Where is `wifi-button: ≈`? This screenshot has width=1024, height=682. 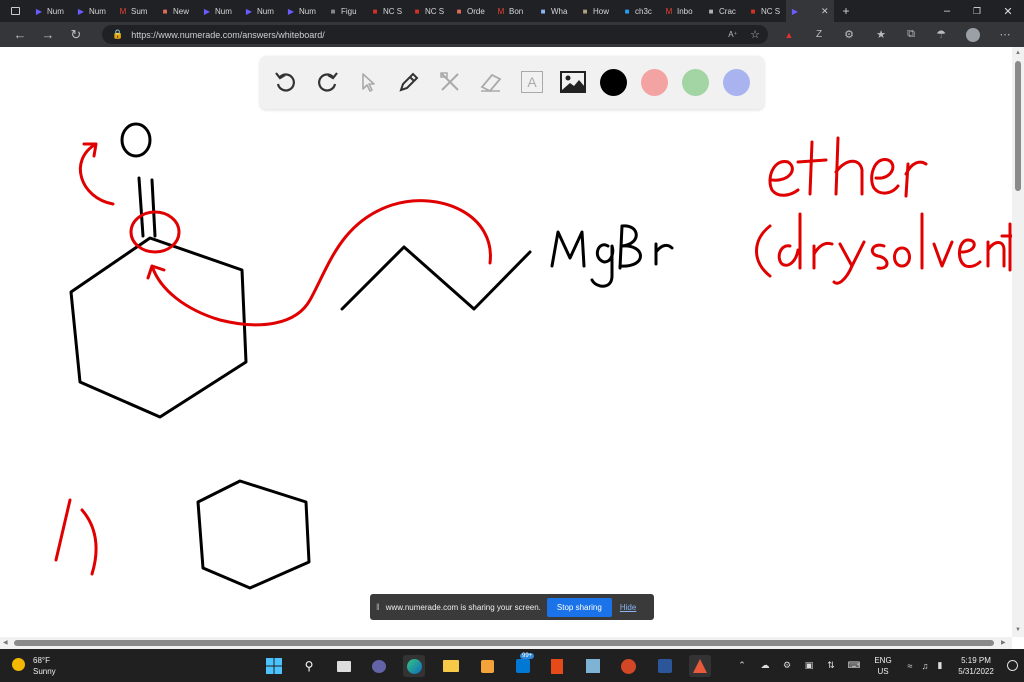 wifi-button: ≈ is located at coordinates (910, 665).